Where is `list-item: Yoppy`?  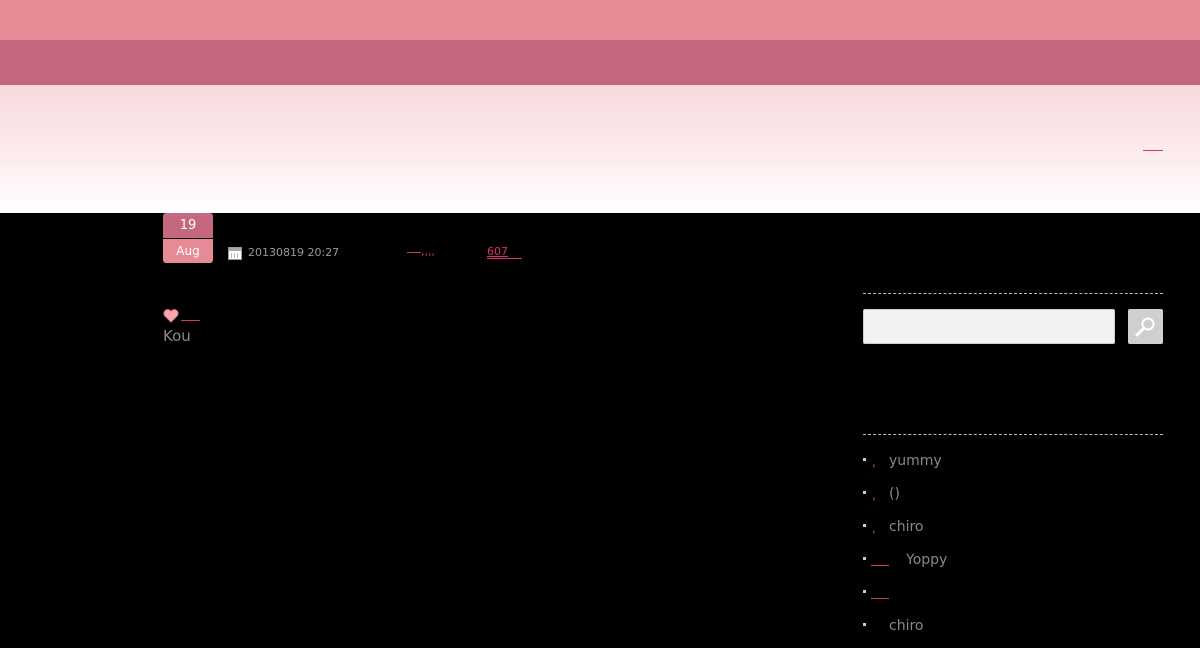 list-item: Yoppy is located at coordinates (1013, 565).